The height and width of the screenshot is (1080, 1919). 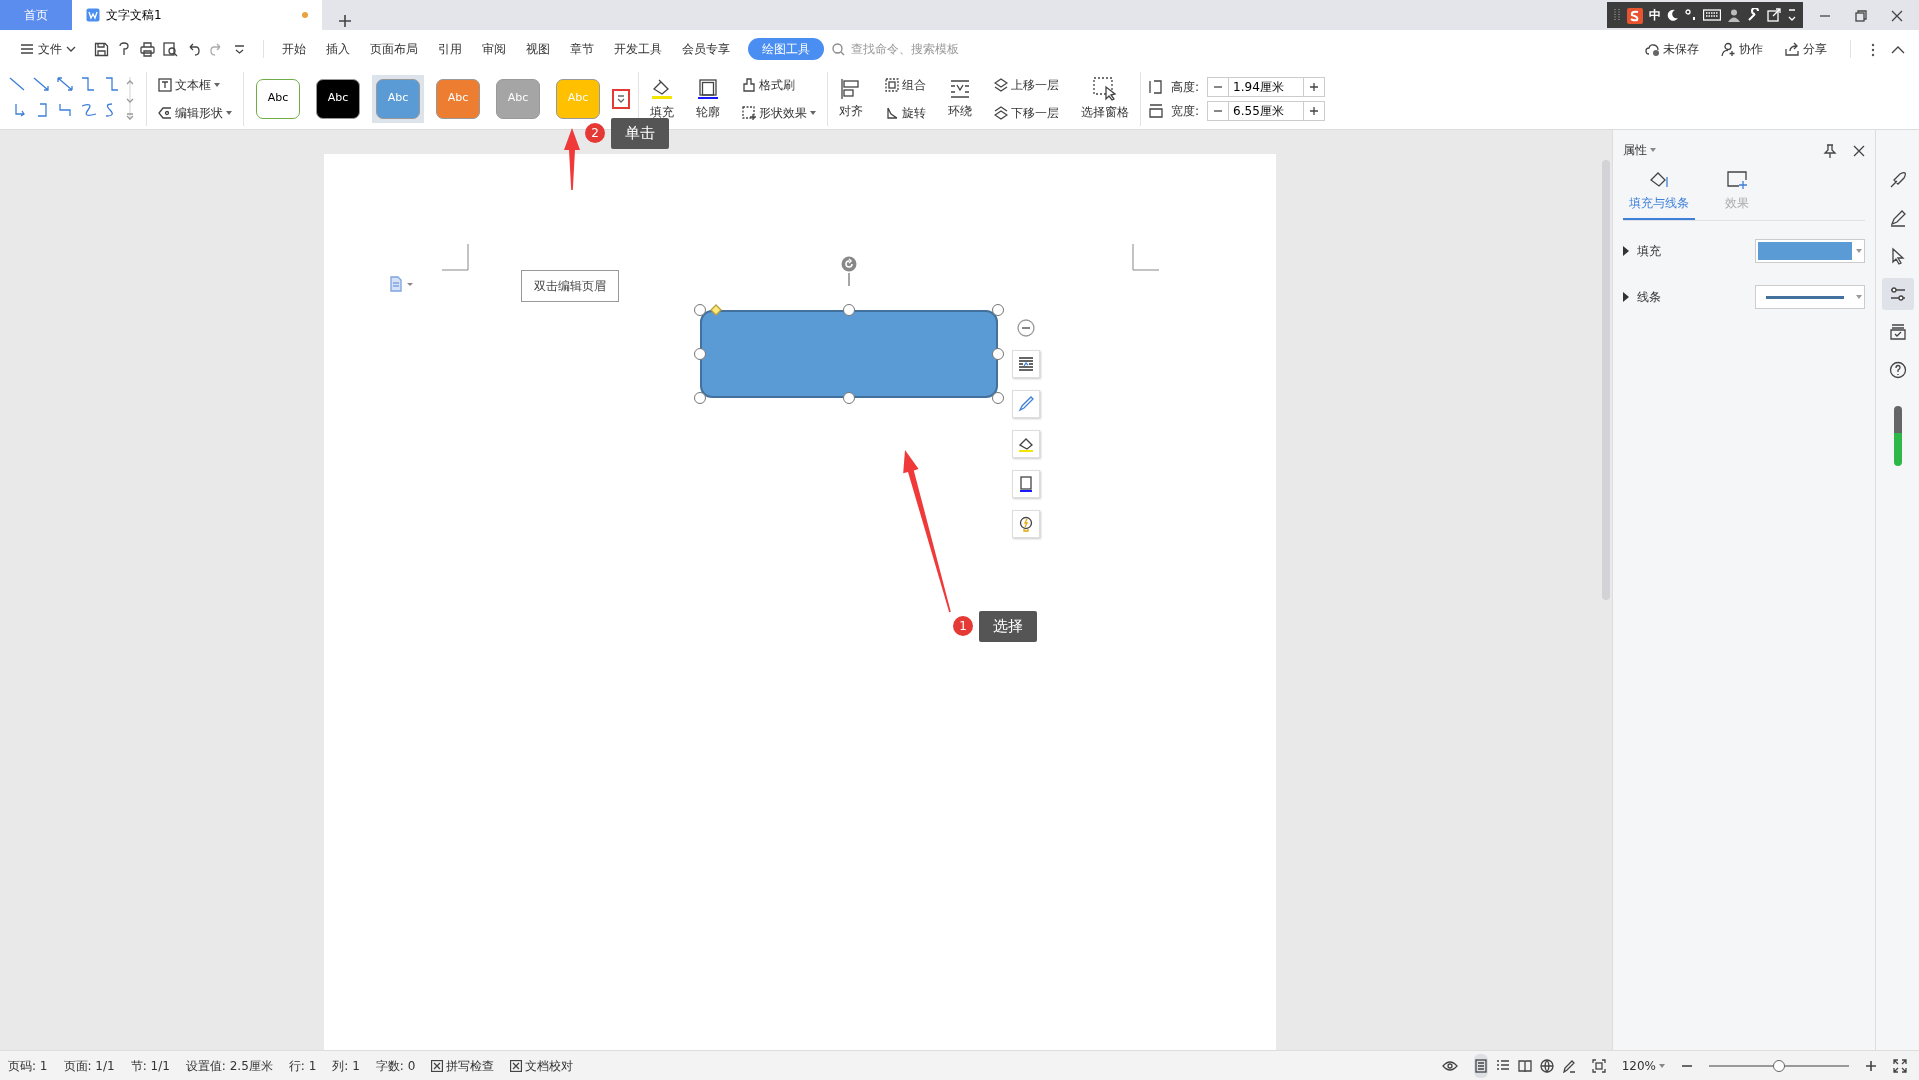 What do you see at coordinates (294, 49) in the screenshot?
I see `menu-tab: 开始` at bounding box center [294, 49].